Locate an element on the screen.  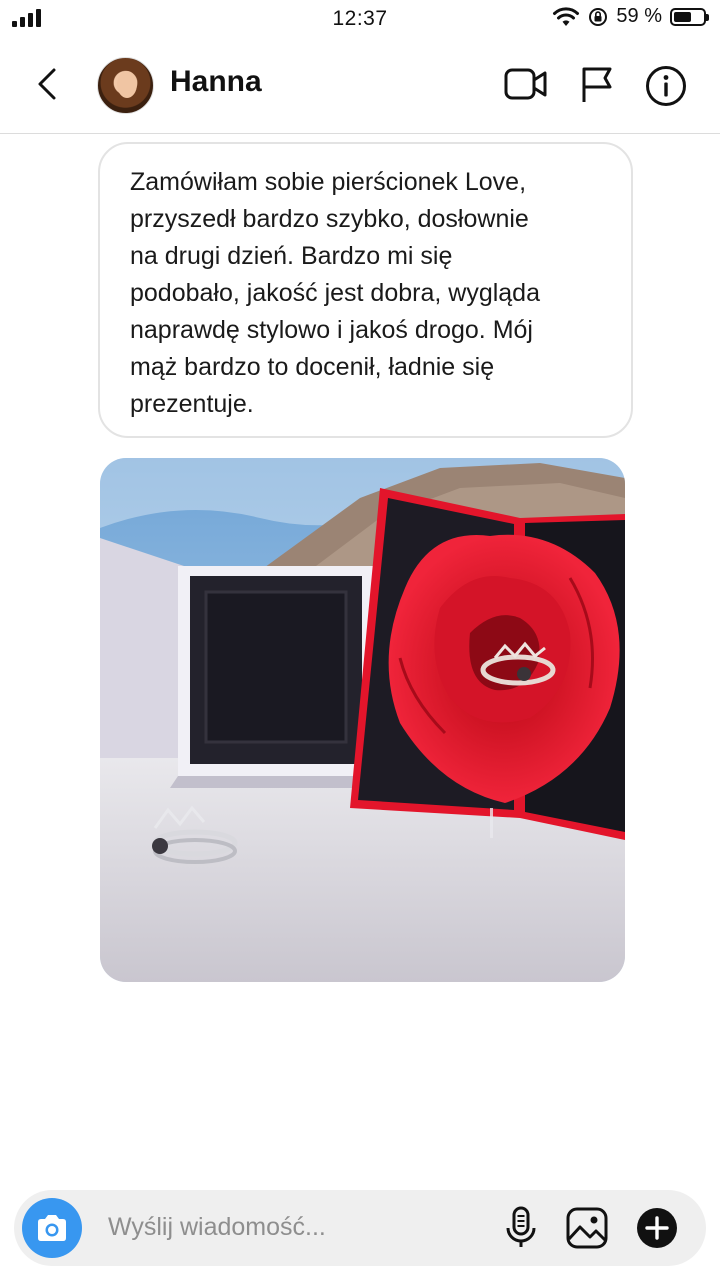
battery-percent: 59 % is located at coordinates (639, 16).